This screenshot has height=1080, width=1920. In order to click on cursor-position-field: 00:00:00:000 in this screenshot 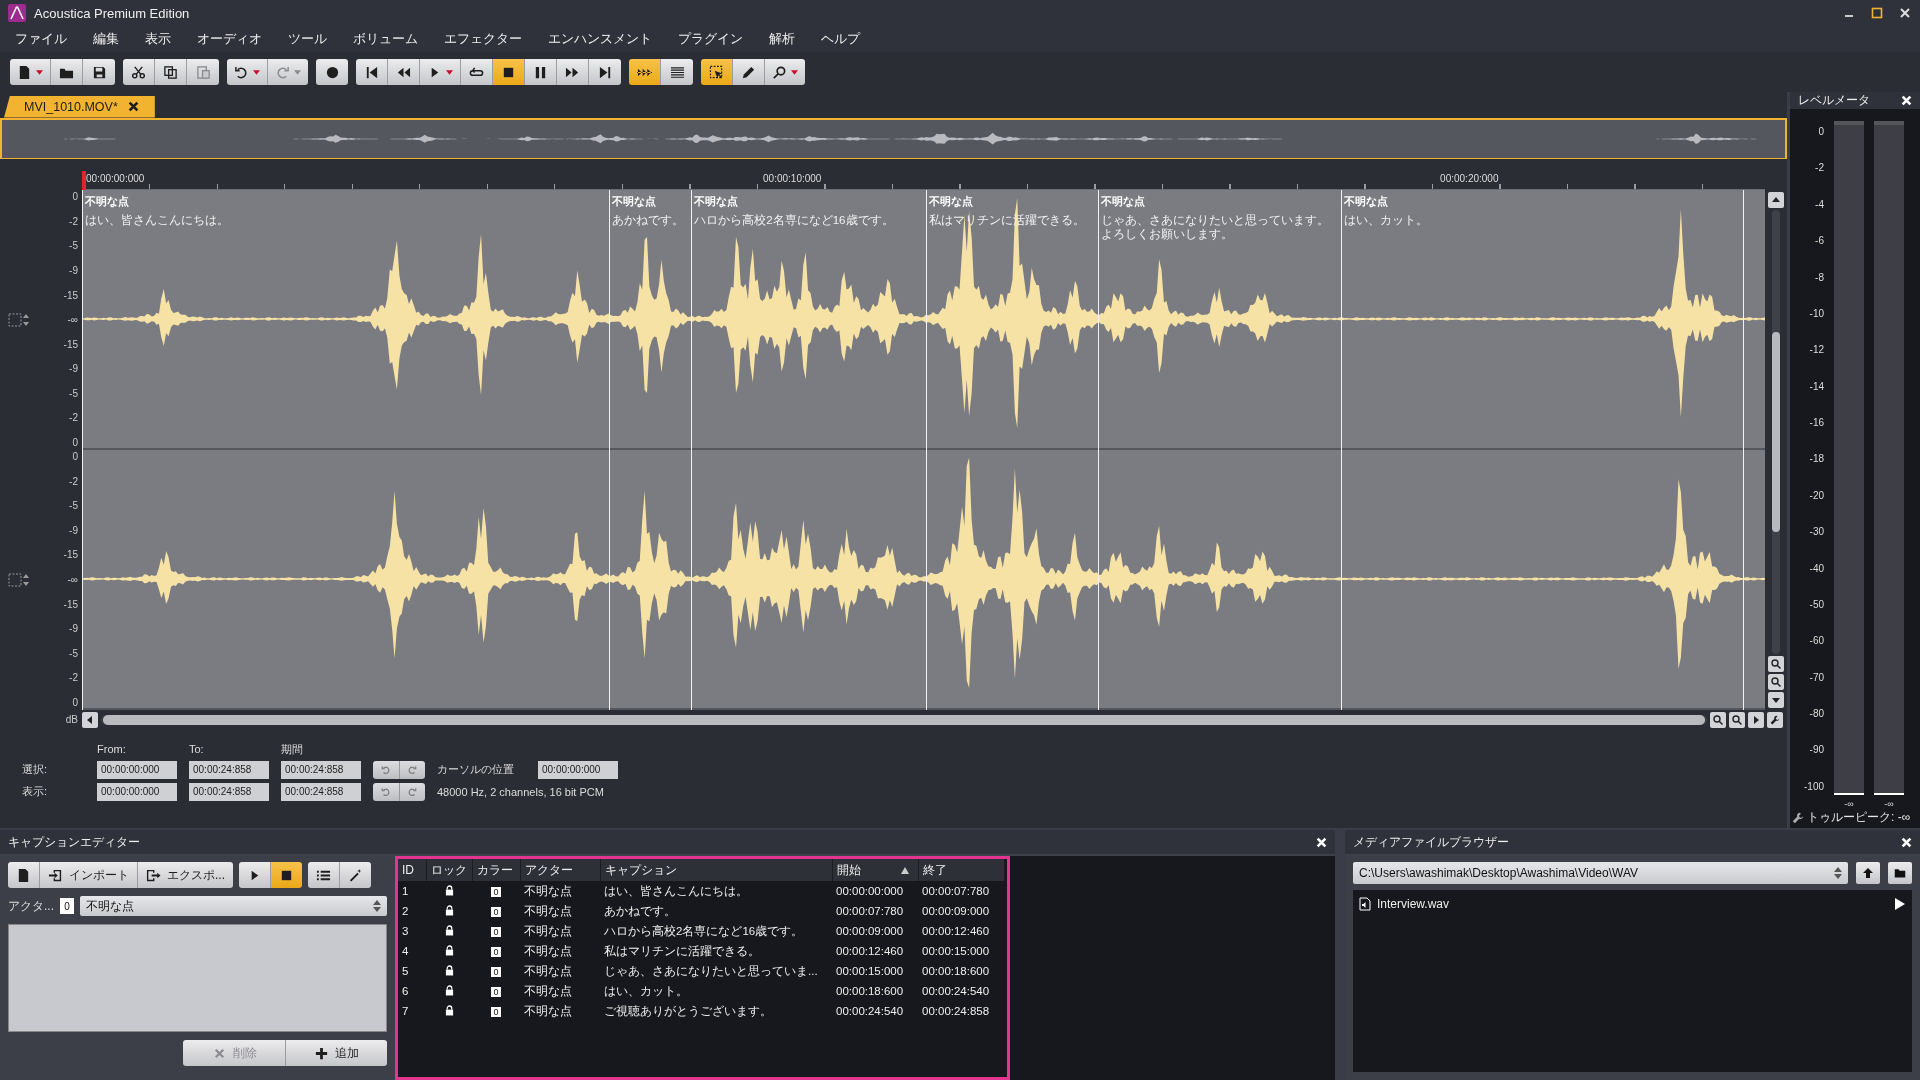, I will do `click(578, 769)`.